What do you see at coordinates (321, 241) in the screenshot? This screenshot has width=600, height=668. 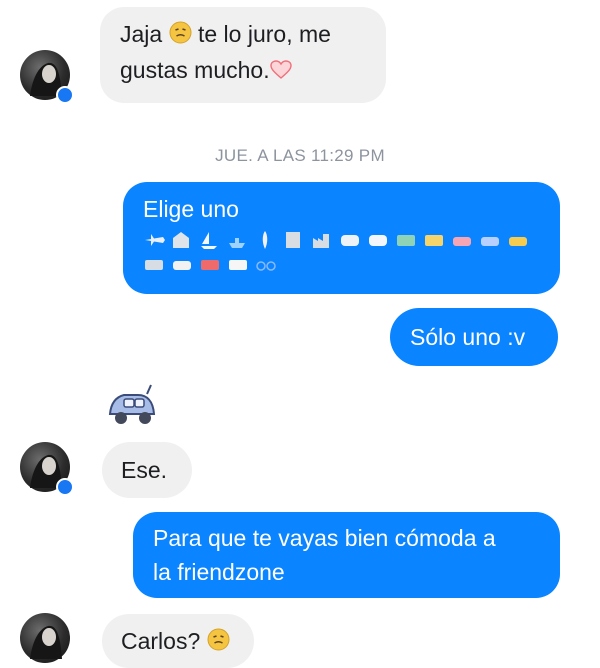 I see `factory-icon` at bounding box center [321, 241].